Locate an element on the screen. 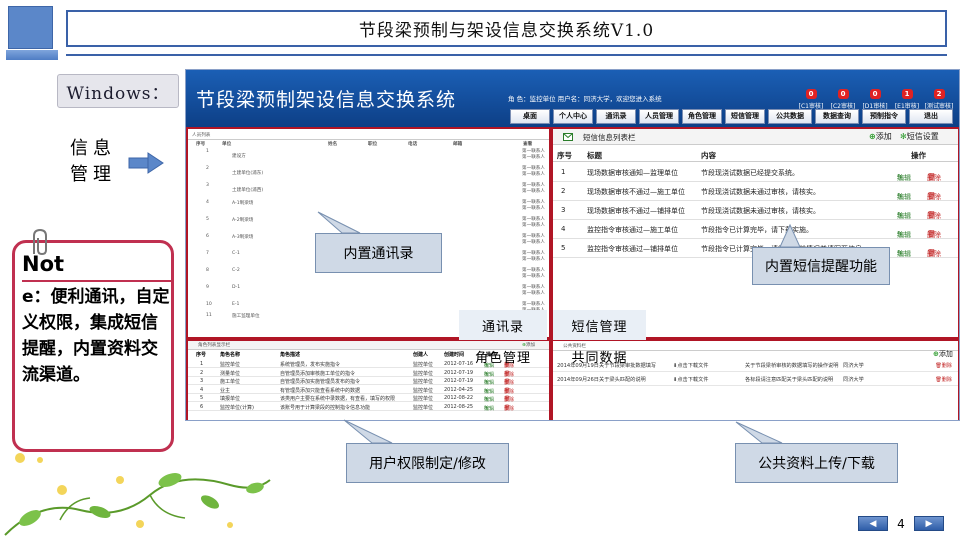  callout-contacts: 内置通讯录 is located at coordinates (378, 253).